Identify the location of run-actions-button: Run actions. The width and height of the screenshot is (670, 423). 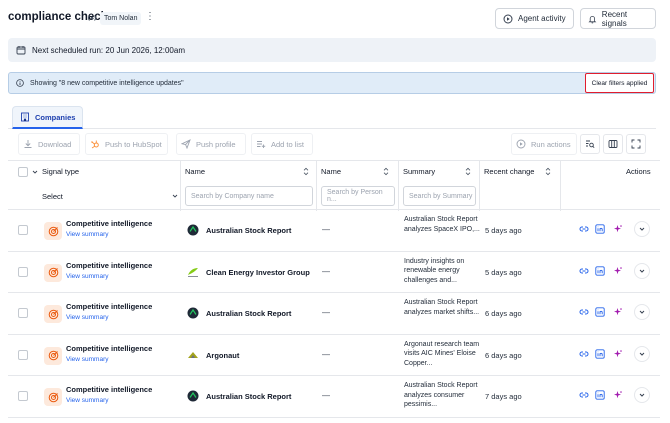
(544, 144).